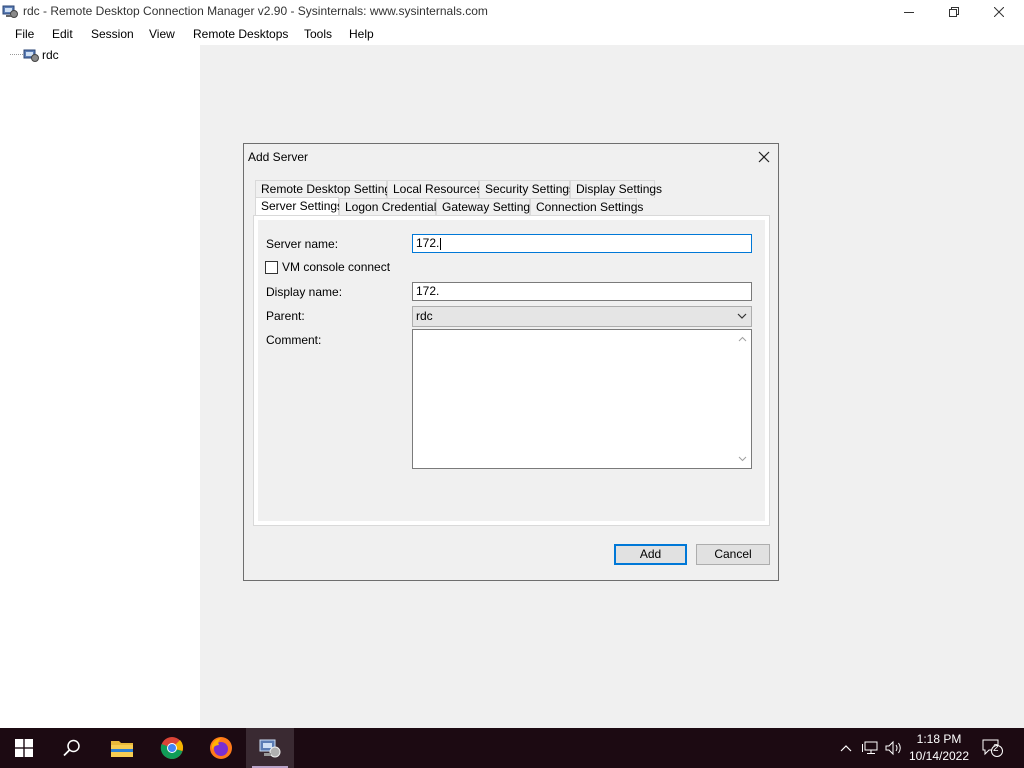 The image size is (1024, 768). I want to click on firefox-button, so click(221, 748).